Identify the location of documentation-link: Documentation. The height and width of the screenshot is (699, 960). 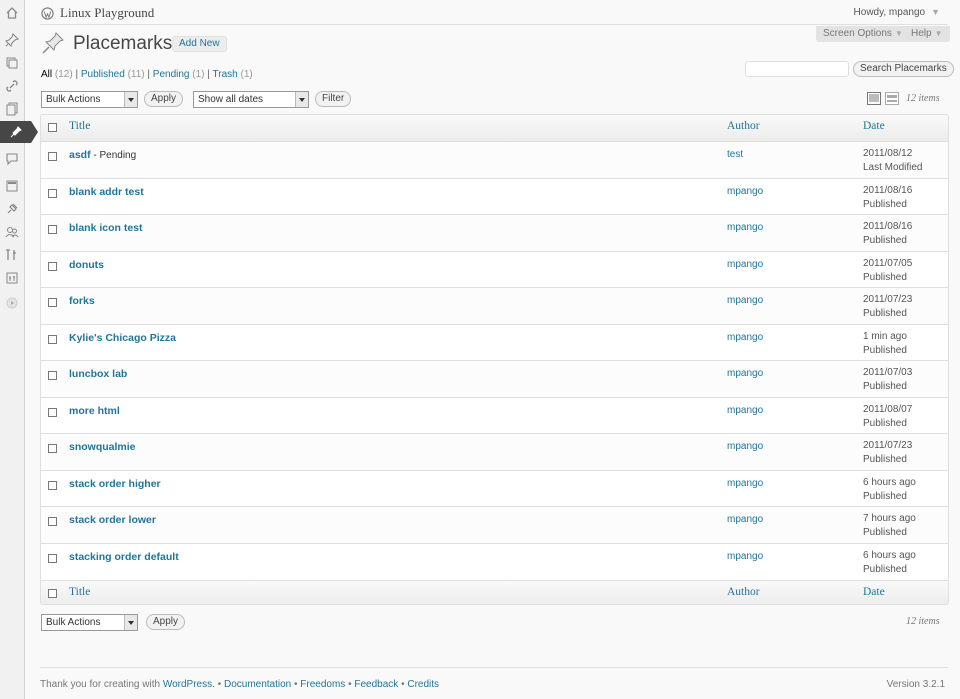
(257, 684).